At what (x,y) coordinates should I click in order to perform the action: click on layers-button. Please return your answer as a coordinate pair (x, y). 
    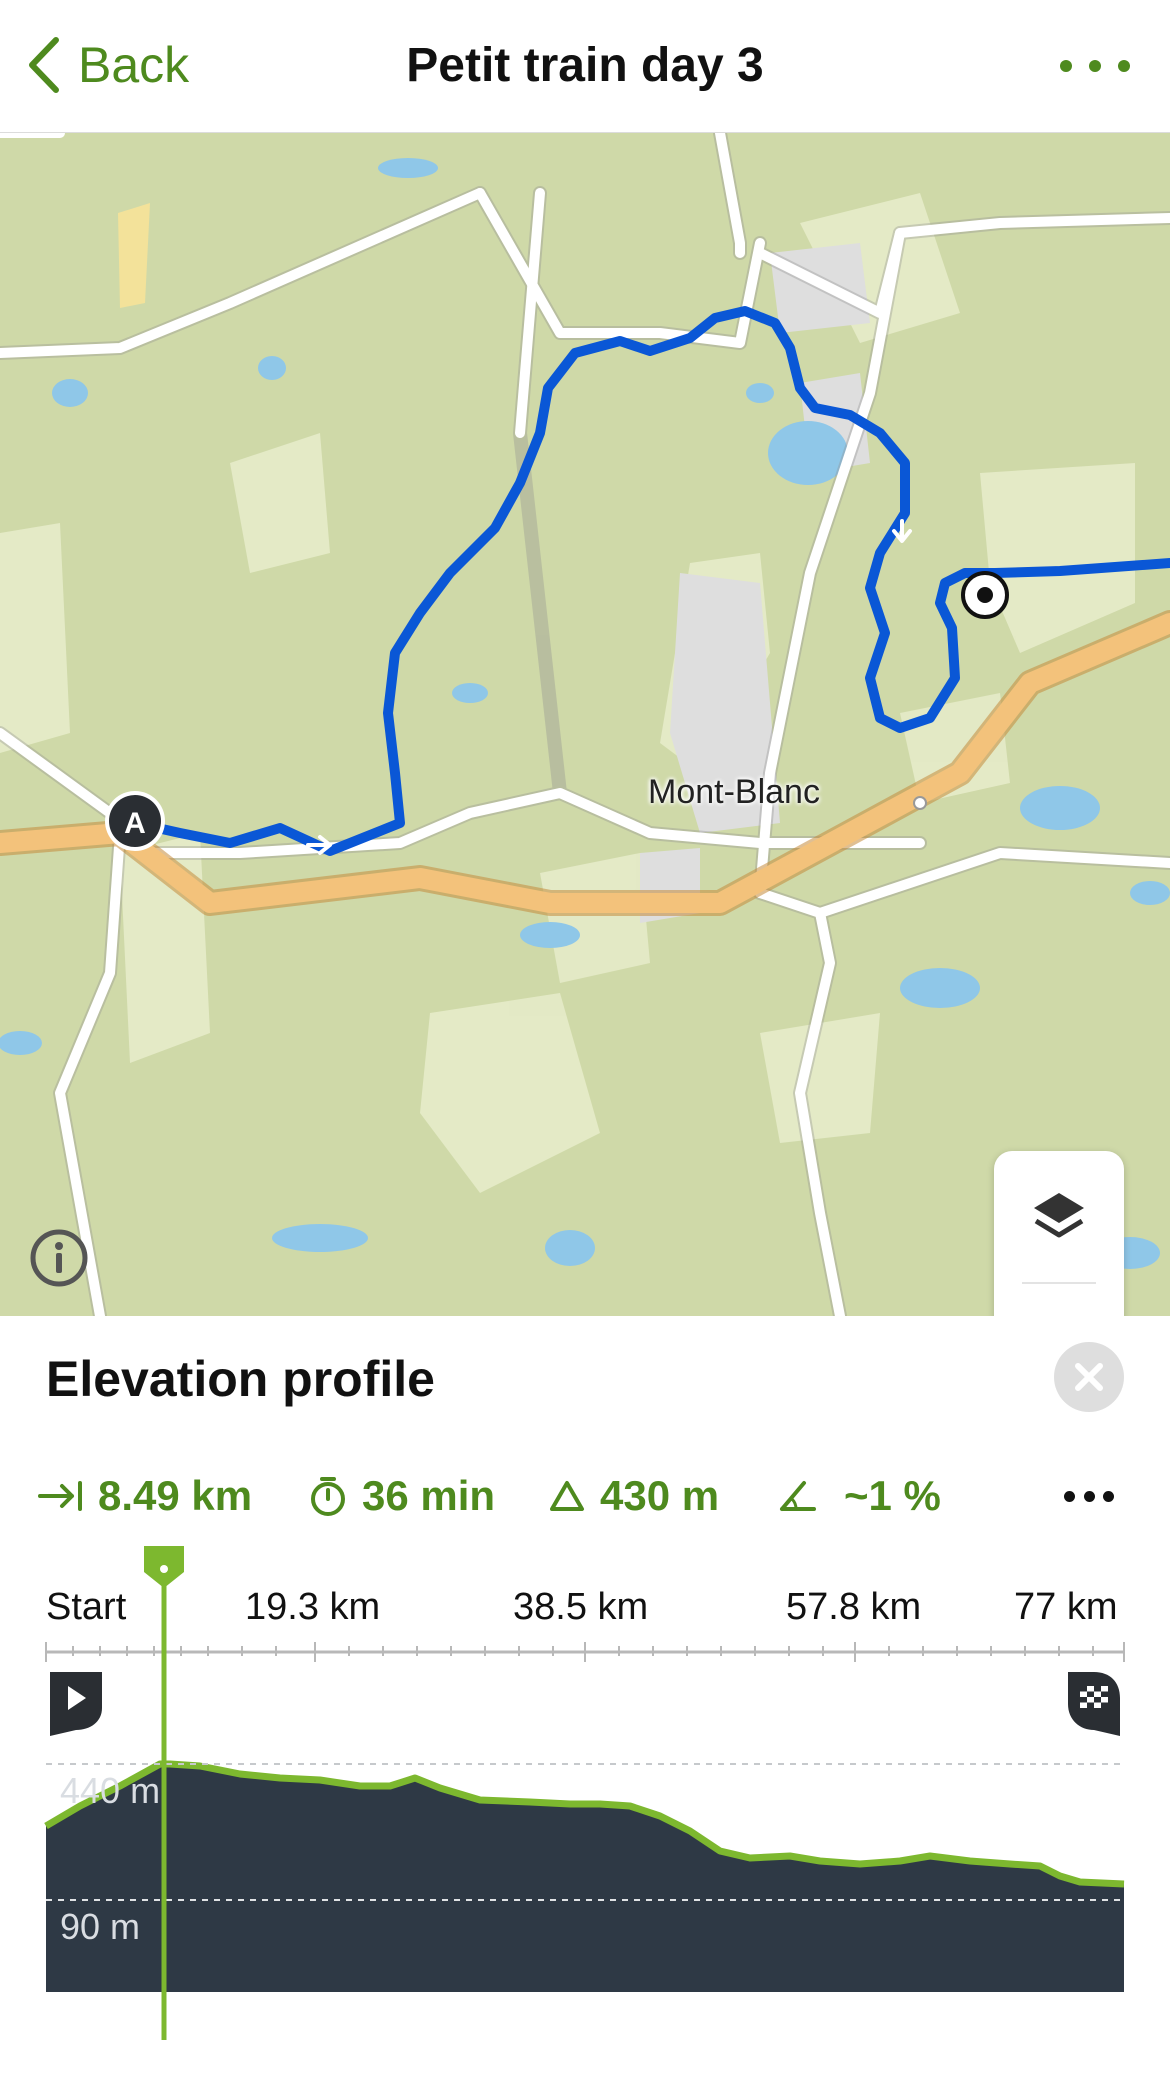
    Looking at the image, I should click on (1059, 1218).